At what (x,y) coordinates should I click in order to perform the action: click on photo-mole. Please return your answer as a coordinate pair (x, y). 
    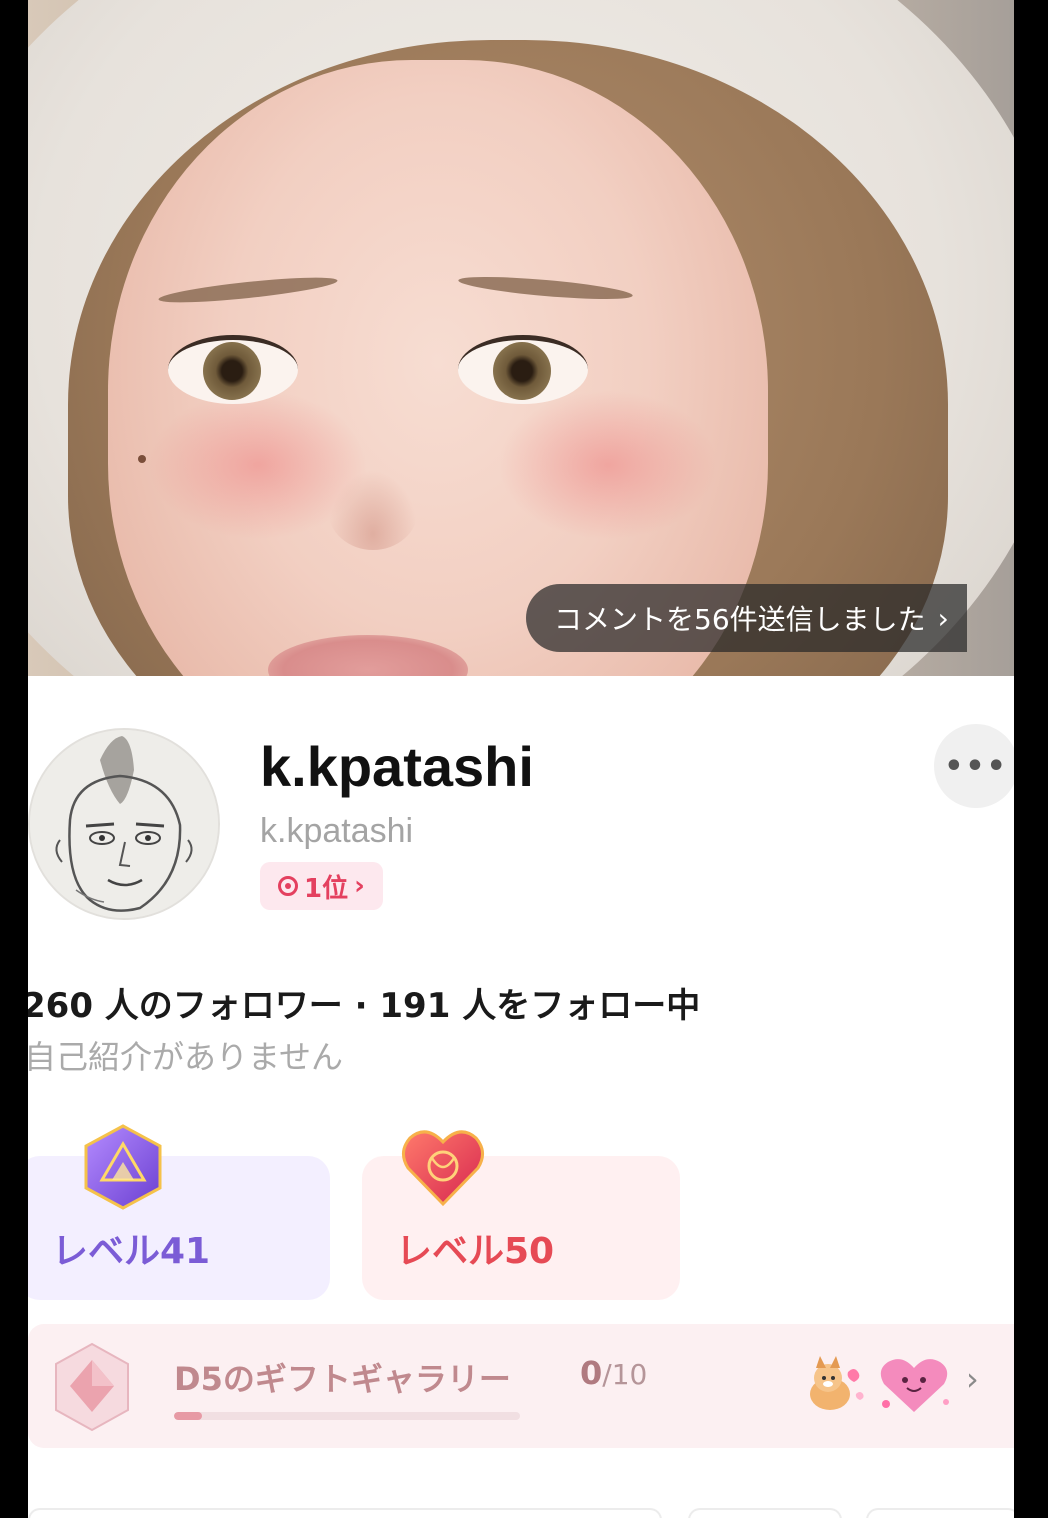
    Looking at the image, I should click on (142, 459).